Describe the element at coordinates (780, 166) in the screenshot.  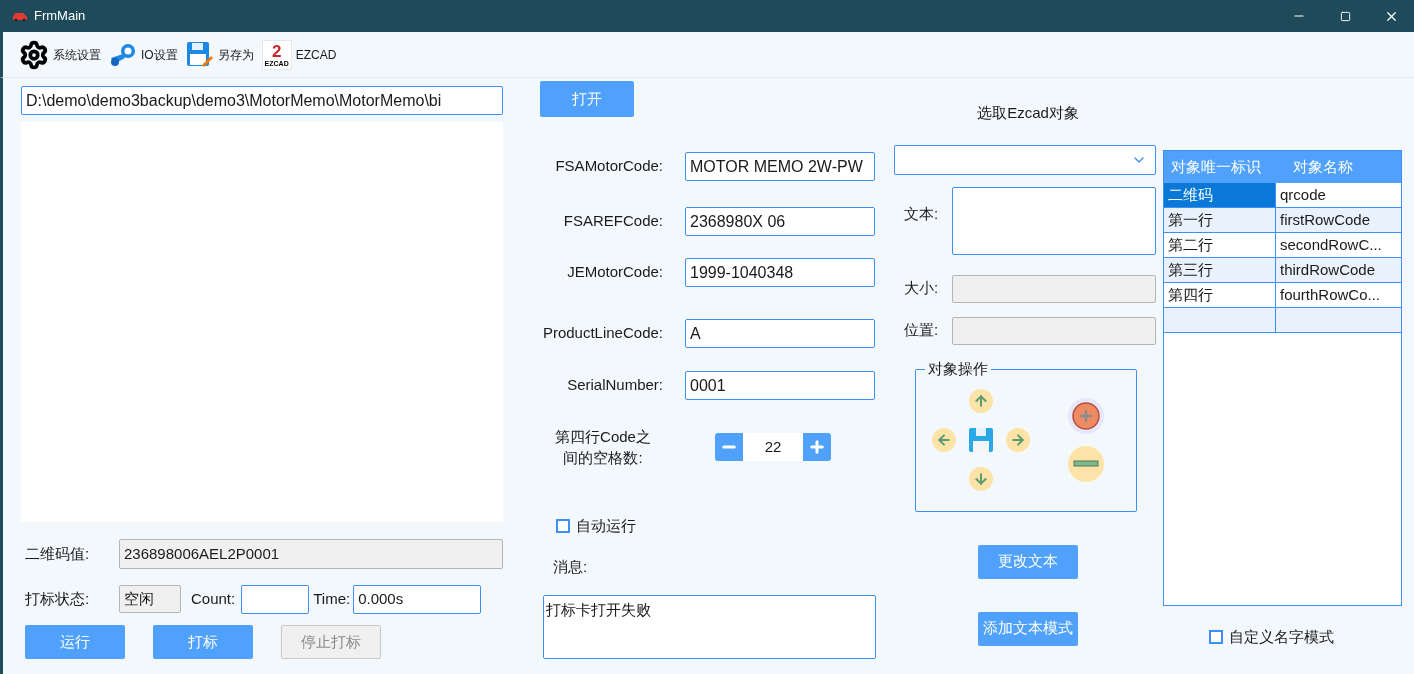
I see `text-field: MOTOR MEMO 2W-PW` at that location.